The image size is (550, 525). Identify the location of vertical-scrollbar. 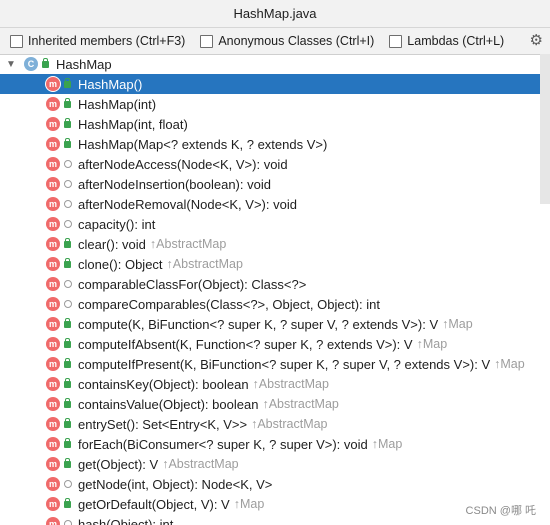
(545, 129).